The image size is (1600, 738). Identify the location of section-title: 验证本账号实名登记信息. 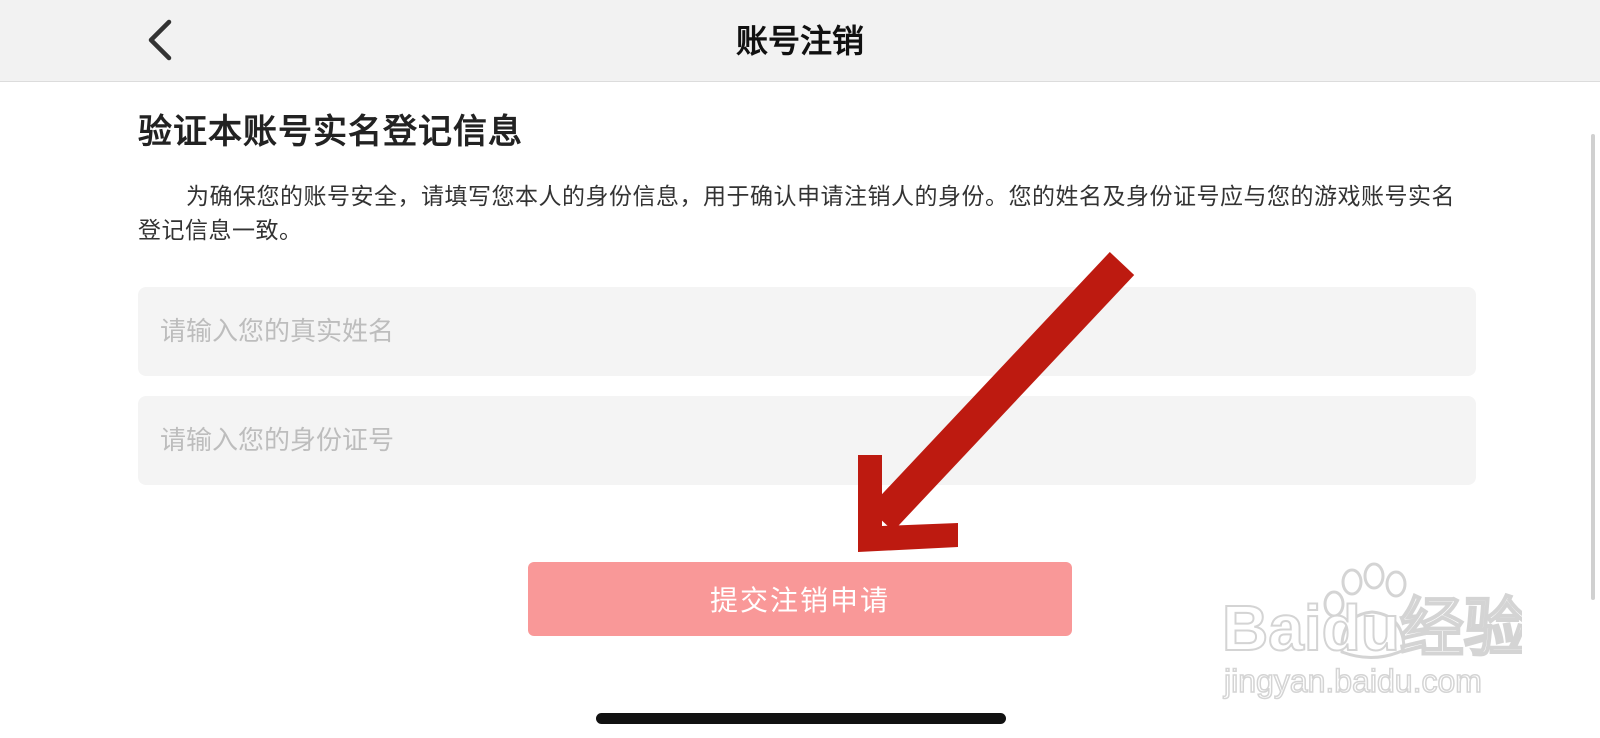
(330, 132).